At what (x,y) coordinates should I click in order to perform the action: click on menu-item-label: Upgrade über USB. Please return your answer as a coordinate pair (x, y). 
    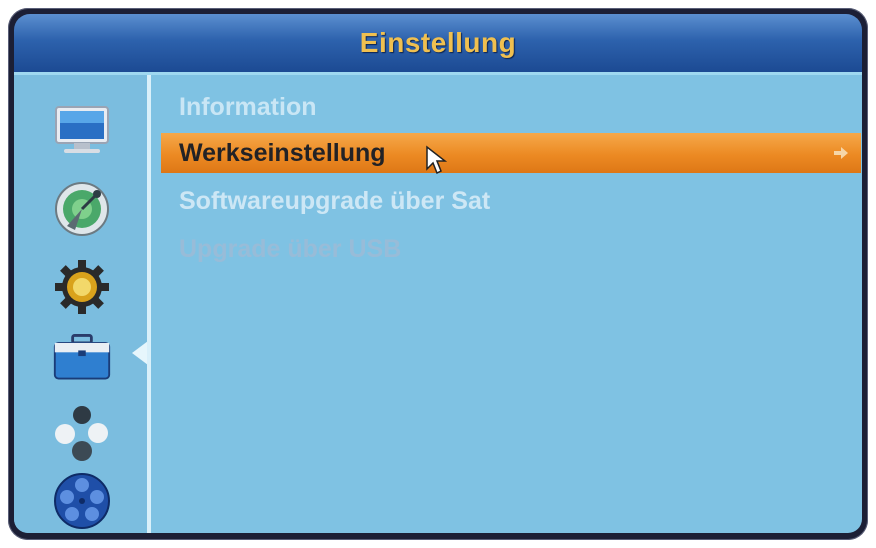
    Looking at the image, I should click on (290, 248).